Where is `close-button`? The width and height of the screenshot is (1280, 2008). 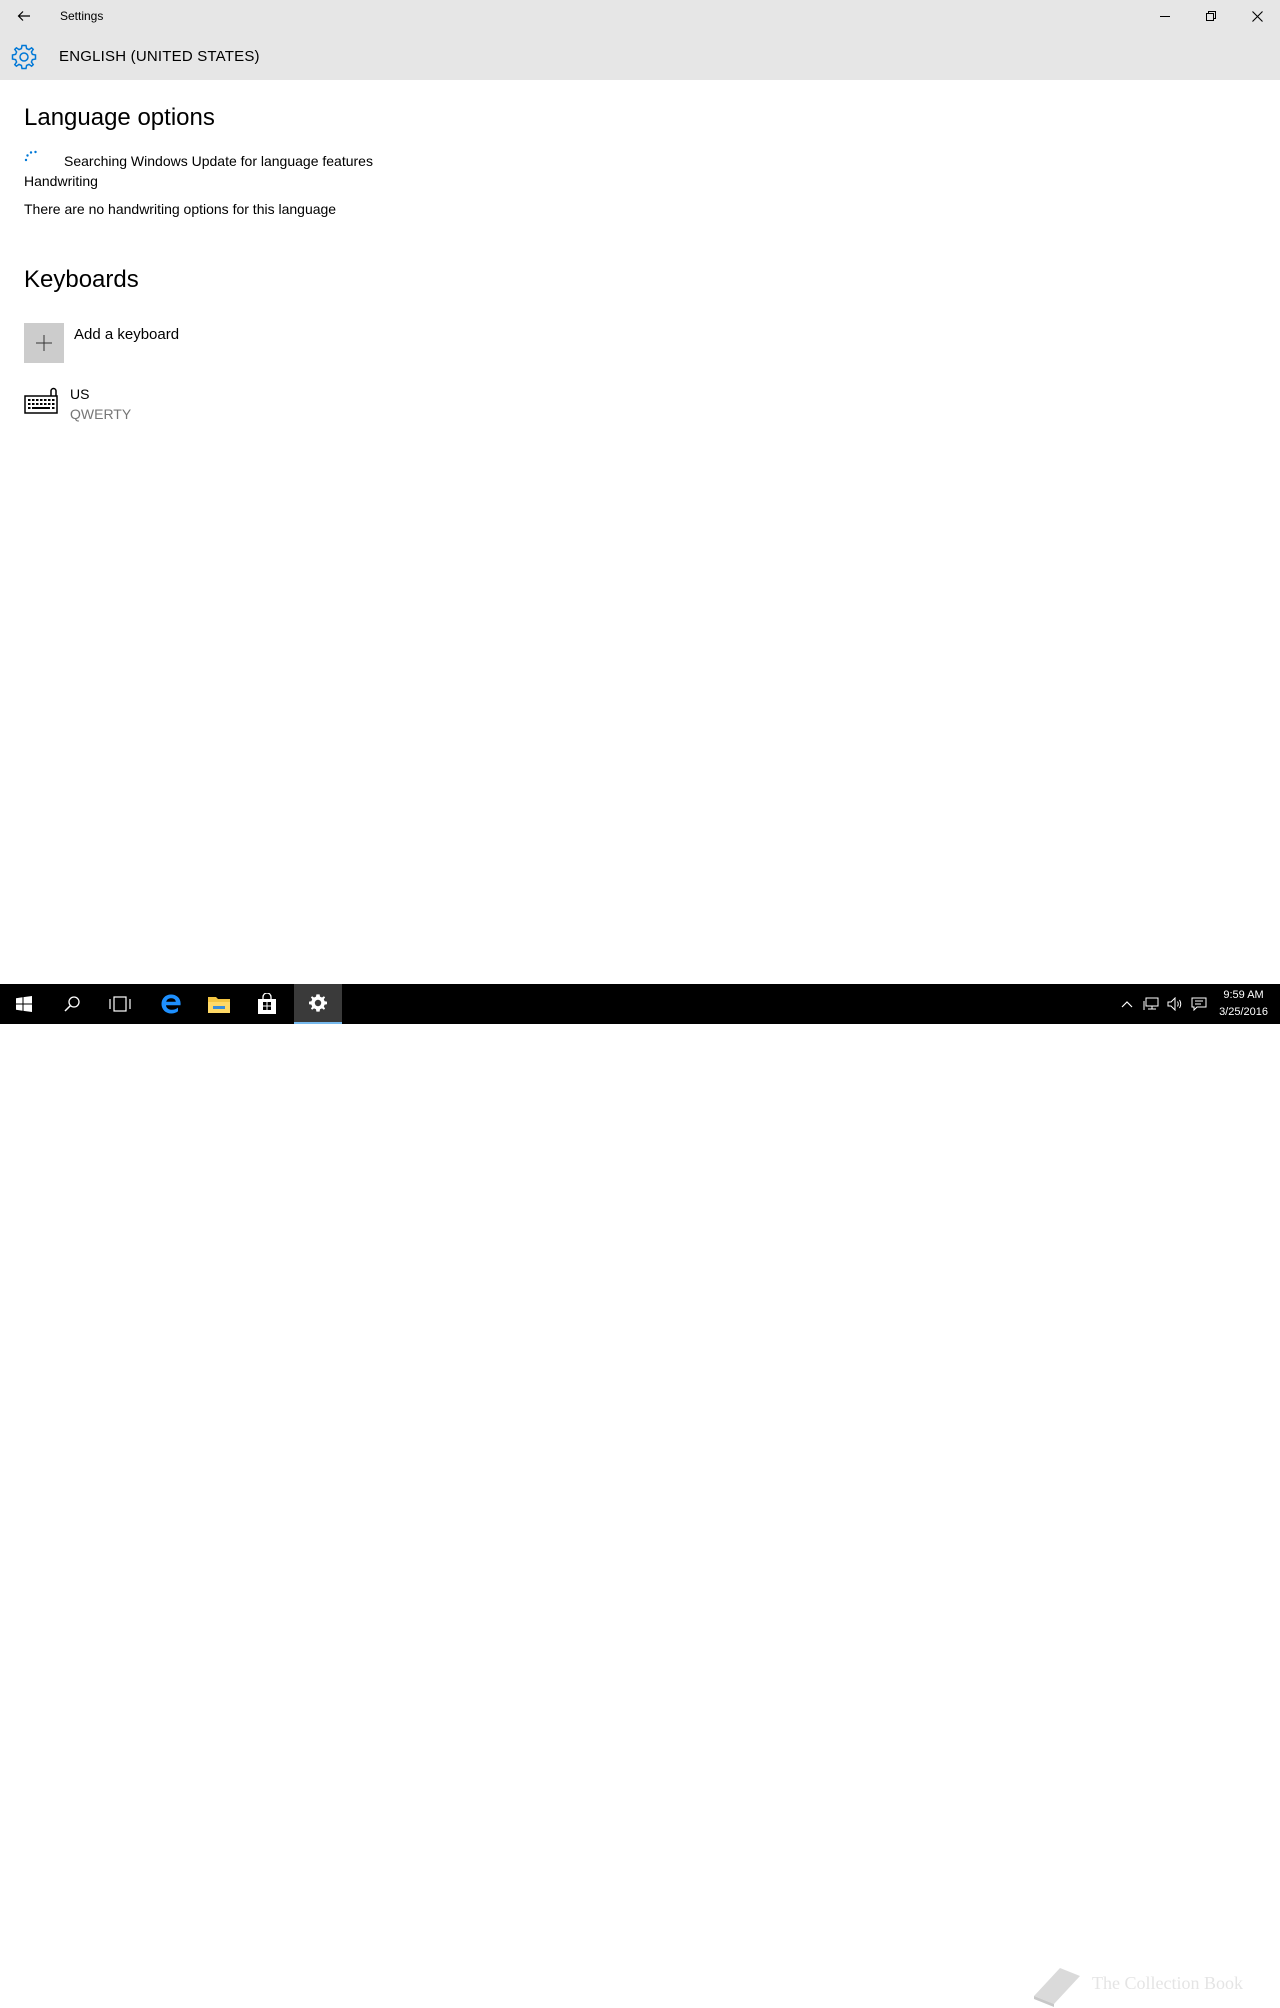
close-button is located at coordinates (1257, 16).